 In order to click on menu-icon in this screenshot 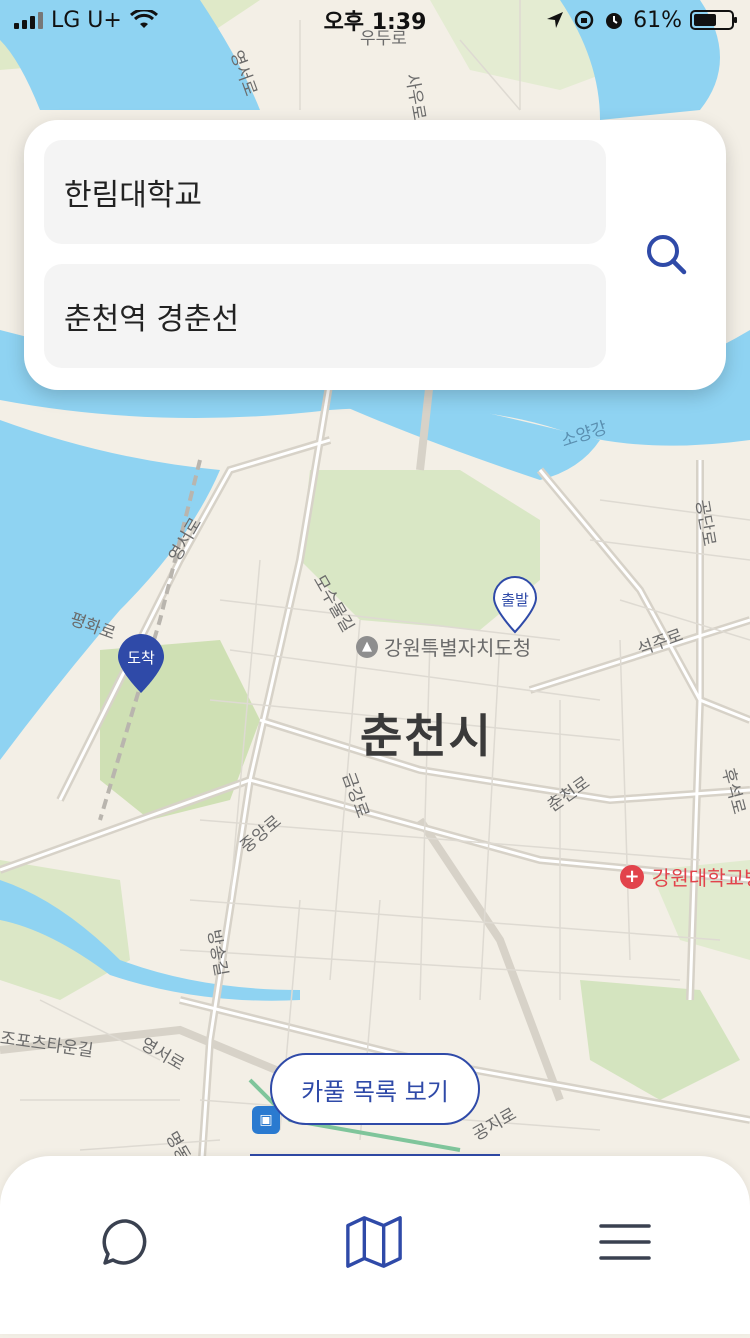, I will do `click(625, 1242)`.